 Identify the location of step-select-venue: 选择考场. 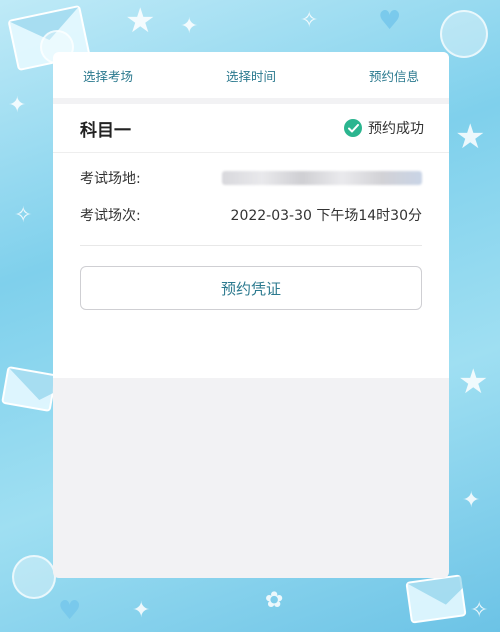
(108, 75).